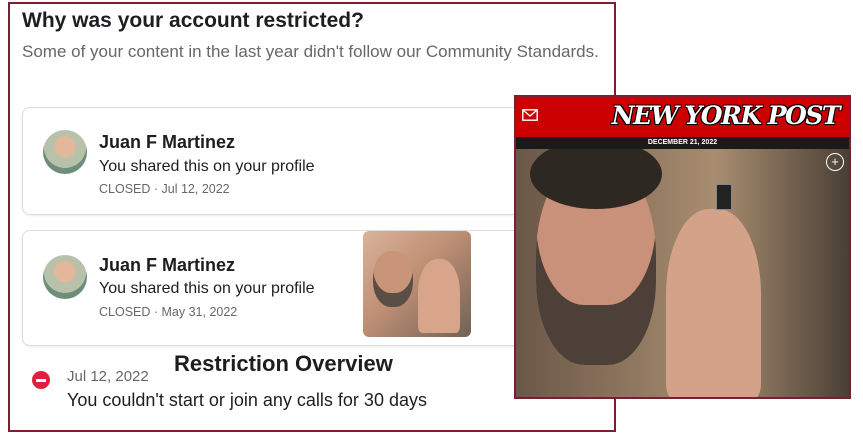 This screenshot has width=863, height=436. Describe the element at coordinates (417, 284) in the screenshot. I see `post-thumbnail` at that location.